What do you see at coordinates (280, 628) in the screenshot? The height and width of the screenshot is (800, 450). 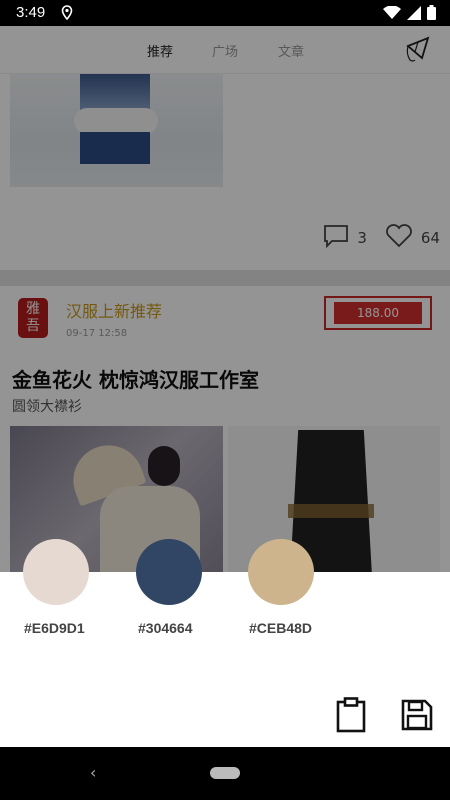 I see `color-hex-label: #CEB48D` at bounding box center [280, 628].